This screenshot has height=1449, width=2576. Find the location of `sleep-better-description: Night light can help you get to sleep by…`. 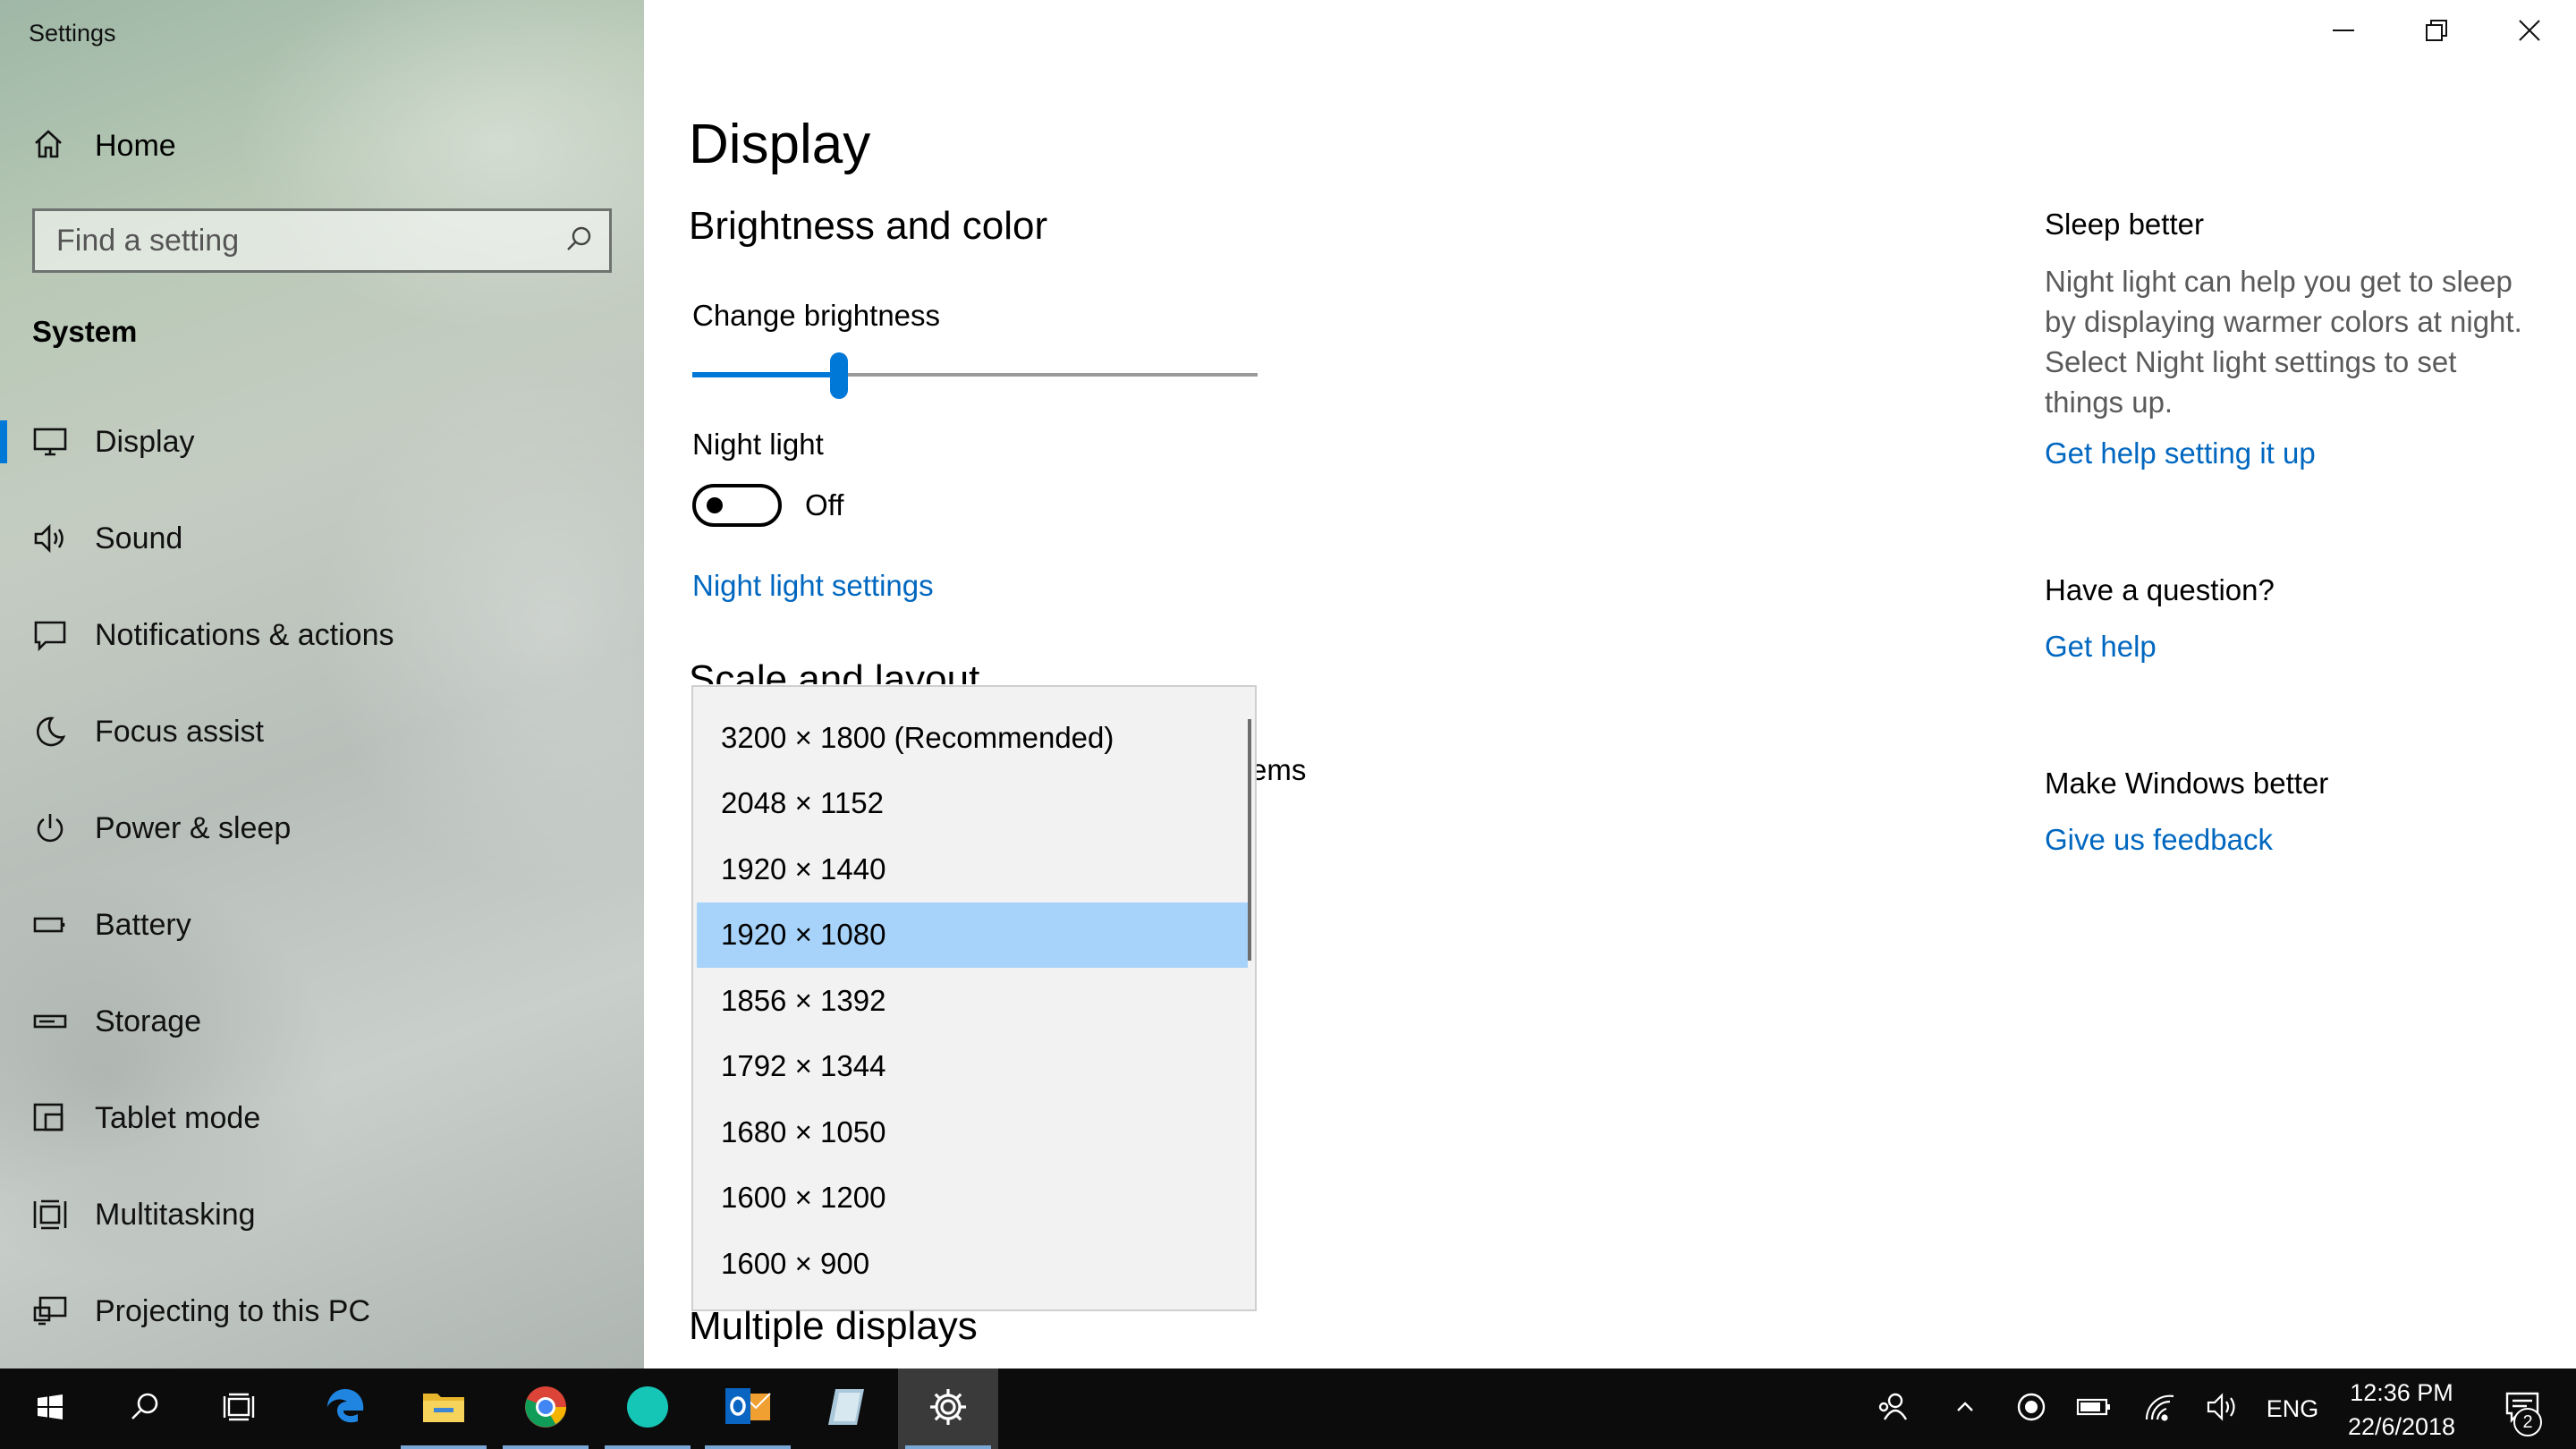

sleep-better-description: Night light can help you get to sleep by… is located at coordinates (2283, 342).